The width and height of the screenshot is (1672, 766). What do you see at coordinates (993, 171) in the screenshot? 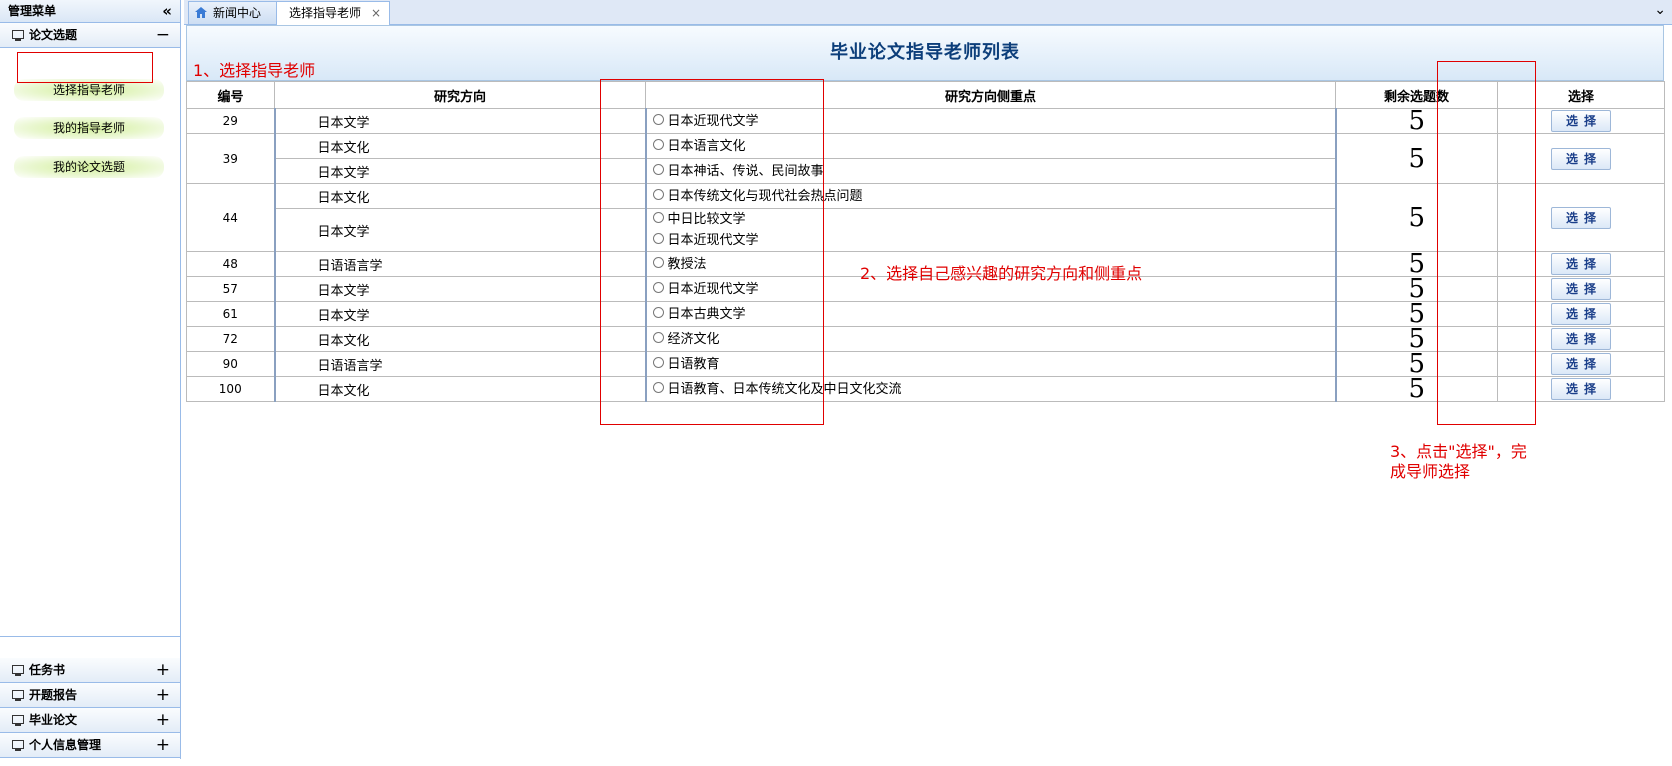
I see `focus-option: 日本神话、传说、民间故事` at bounding box center [993, 171].